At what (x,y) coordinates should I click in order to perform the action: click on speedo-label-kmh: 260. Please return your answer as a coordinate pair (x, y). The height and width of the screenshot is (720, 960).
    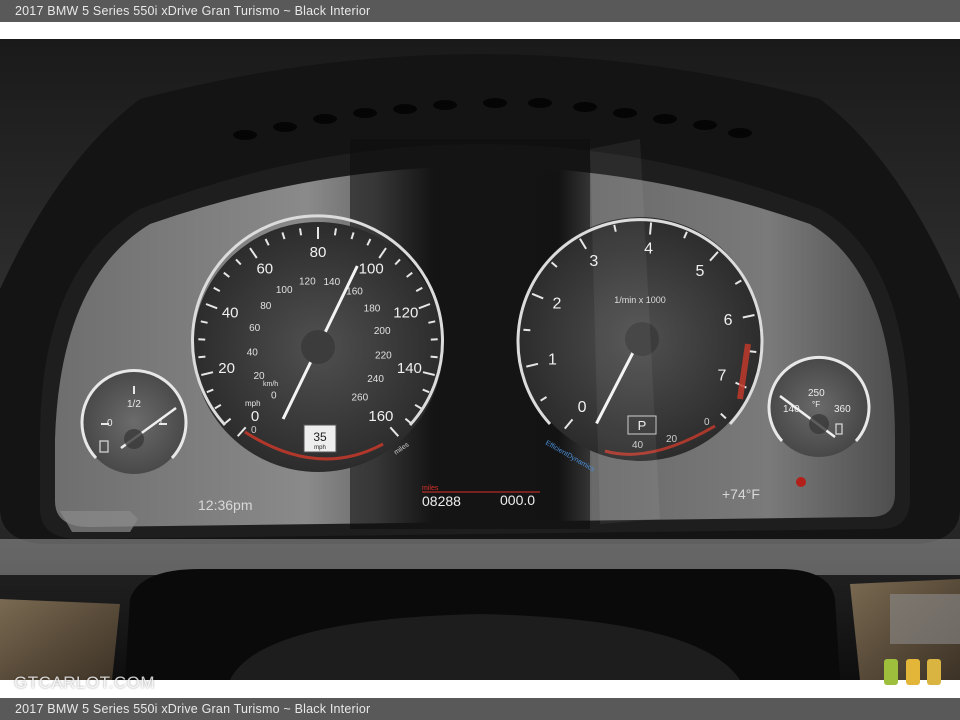
    Looking at the image, I should click on (359, 398).